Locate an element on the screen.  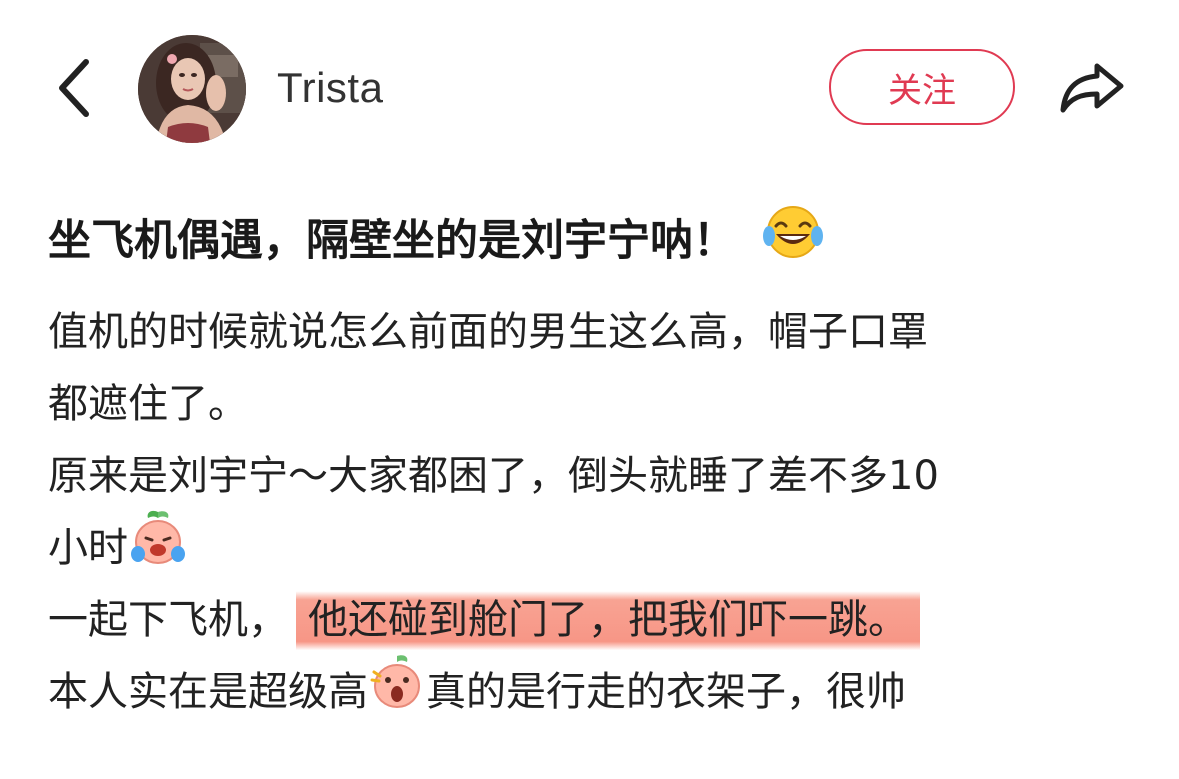
tears-of-joy-emoji is located at coordinates (793, 241).